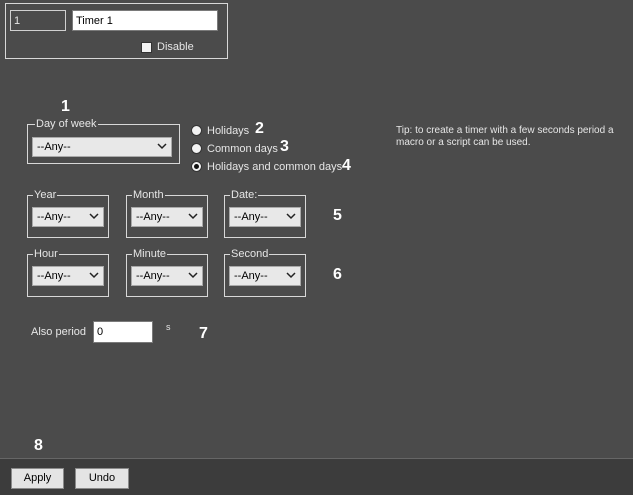  Describe the element at coordinates (102, 478) in the screenshot. I see `undo-button: Undo` at that location.